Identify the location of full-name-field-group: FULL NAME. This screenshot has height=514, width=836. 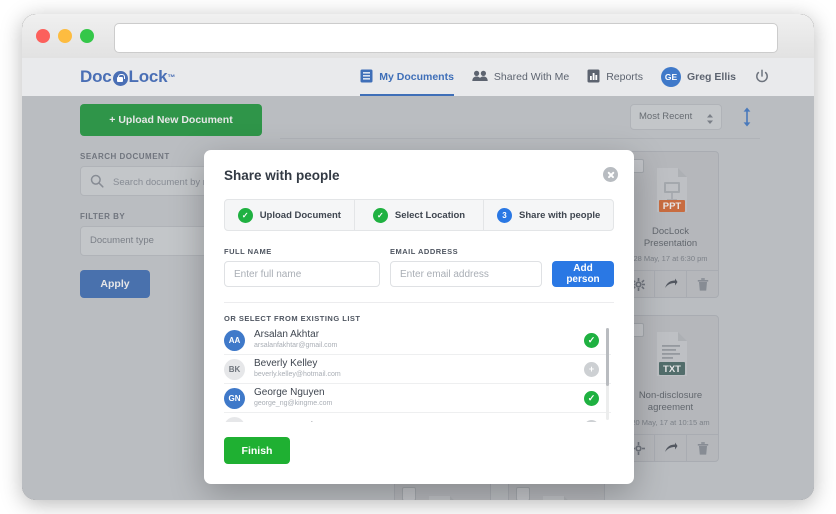
(302, 267).